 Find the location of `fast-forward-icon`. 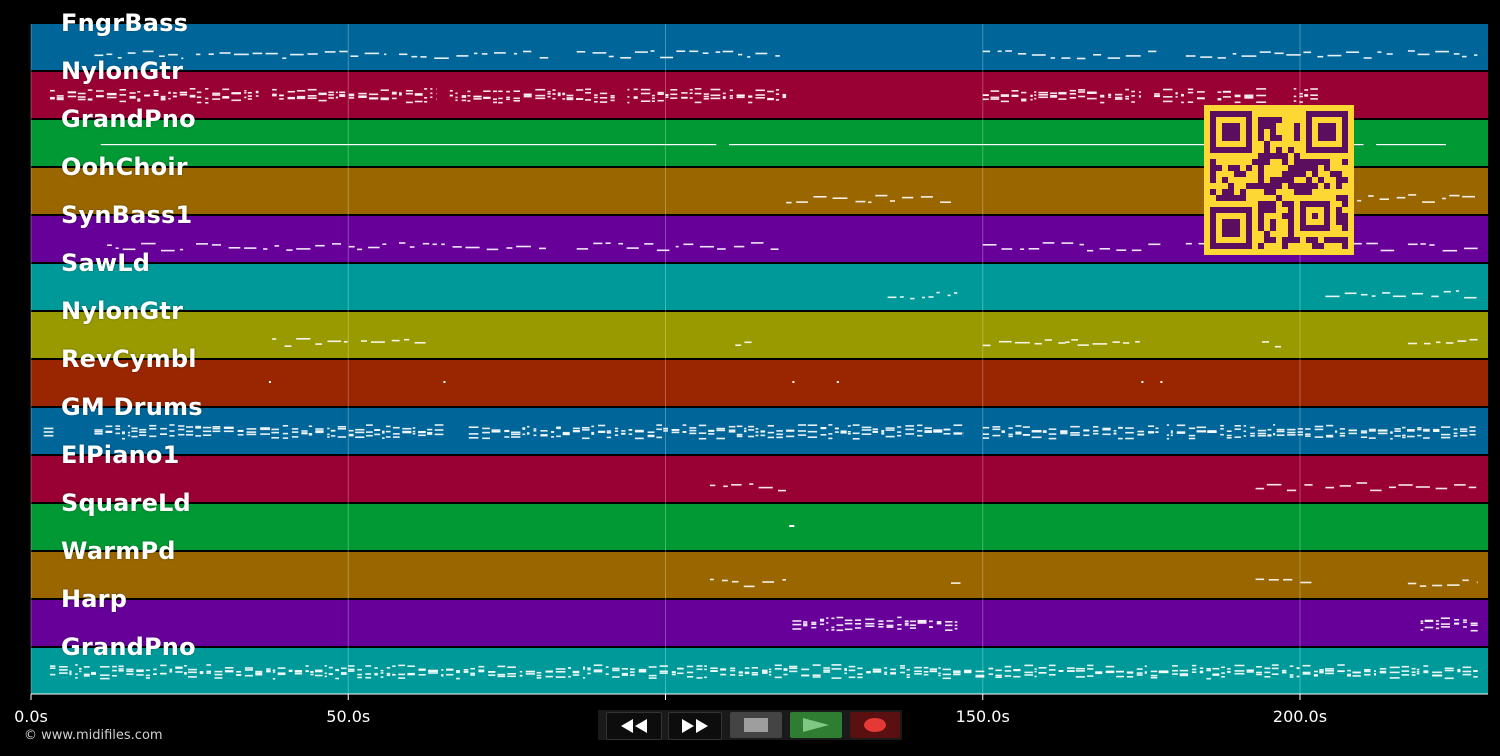

fast-forward-icon is located at coordinates (695, 726).